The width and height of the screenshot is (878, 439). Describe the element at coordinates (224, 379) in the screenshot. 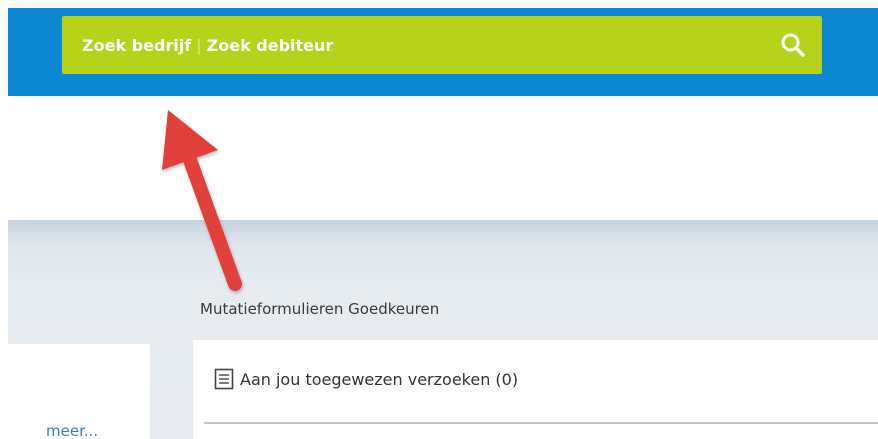

I see `document-list-icon` at that location.